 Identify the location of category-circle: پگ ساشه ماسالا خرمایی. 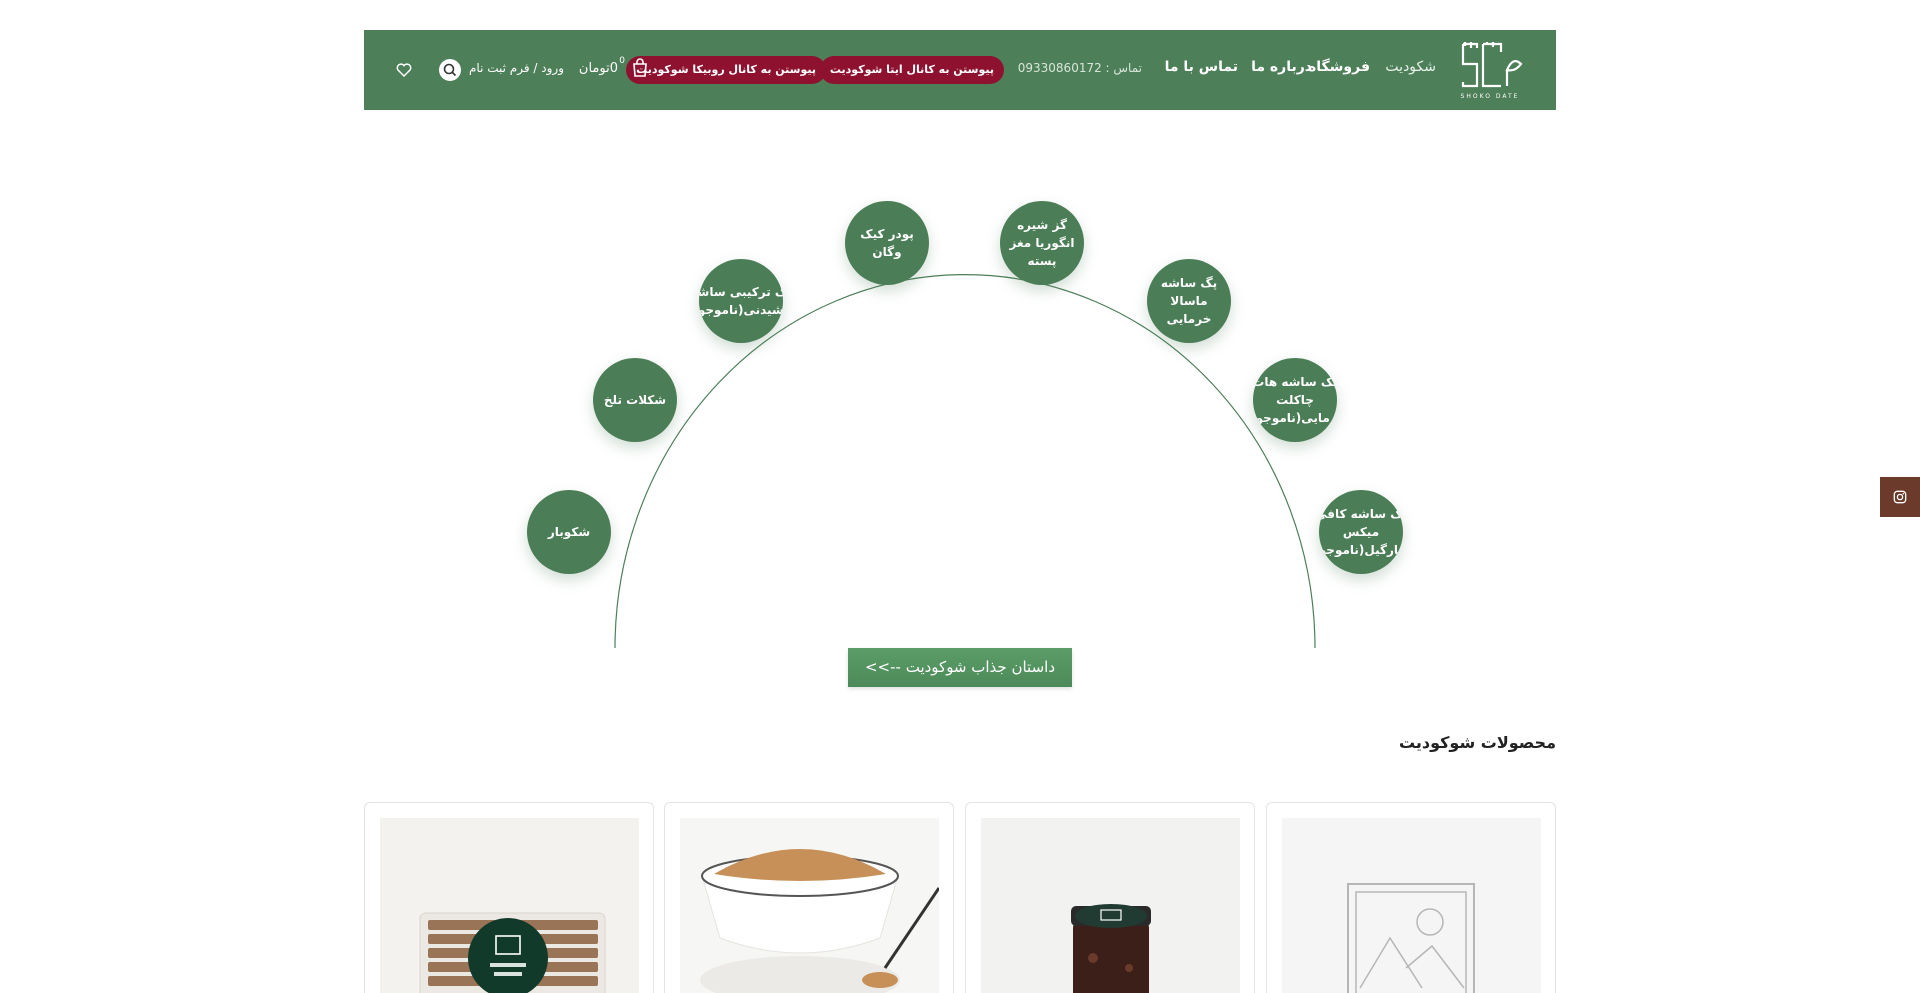
(1189, 301).